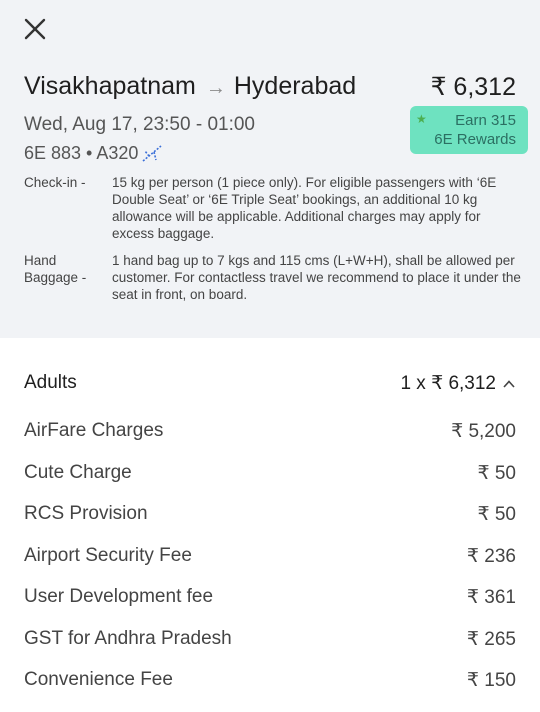 The width and height of the screenshot is (540, 712). I want to click on fee-row: Convenience Fee ₹ 150, so click(270, 688).